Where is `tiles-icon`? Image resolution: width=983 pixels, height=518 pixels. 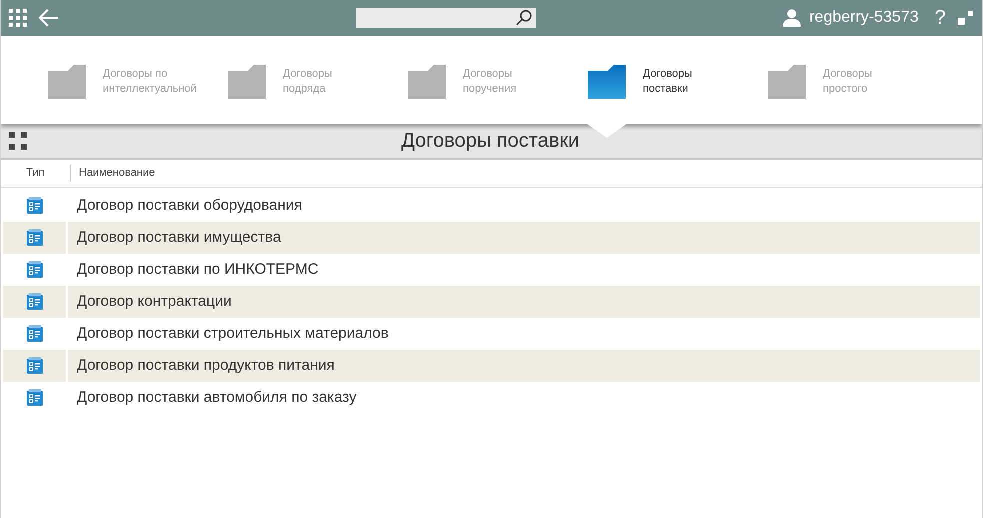
tiles-icon is located at coordinates (18, 141).